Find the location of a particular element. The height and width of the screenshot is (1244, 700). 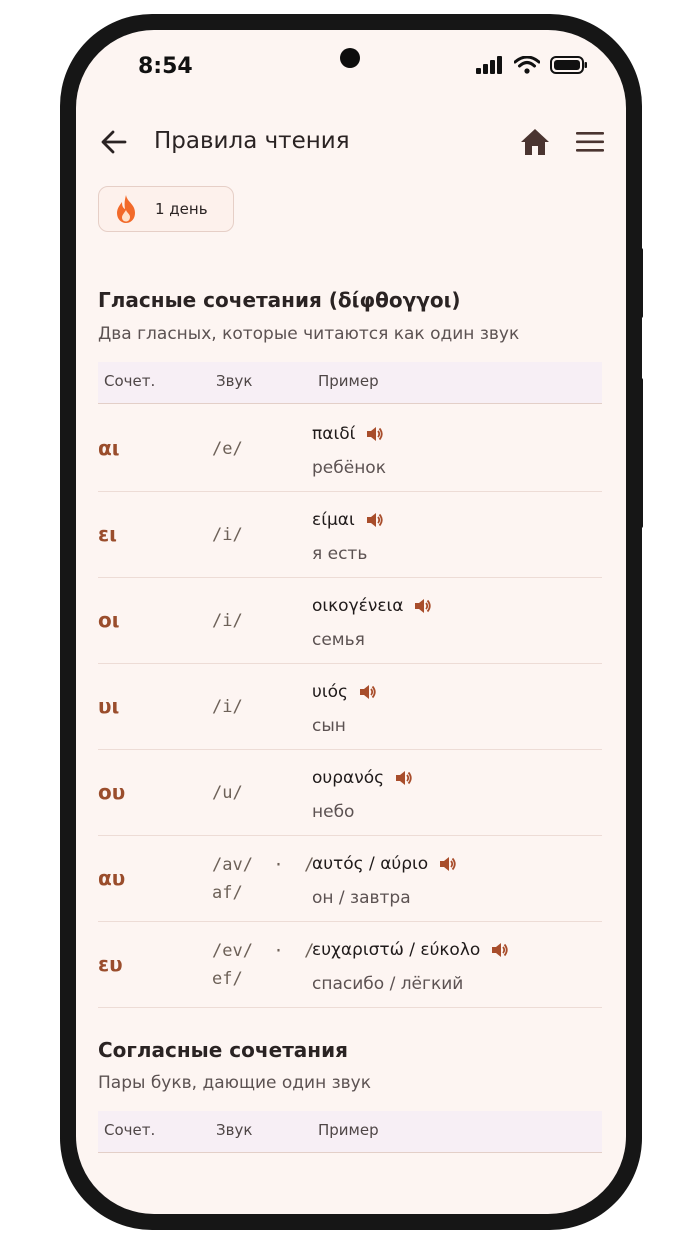

vowels-title: Гласные сочетания (δίφθογγοι) is located at coordinates (279, 300).